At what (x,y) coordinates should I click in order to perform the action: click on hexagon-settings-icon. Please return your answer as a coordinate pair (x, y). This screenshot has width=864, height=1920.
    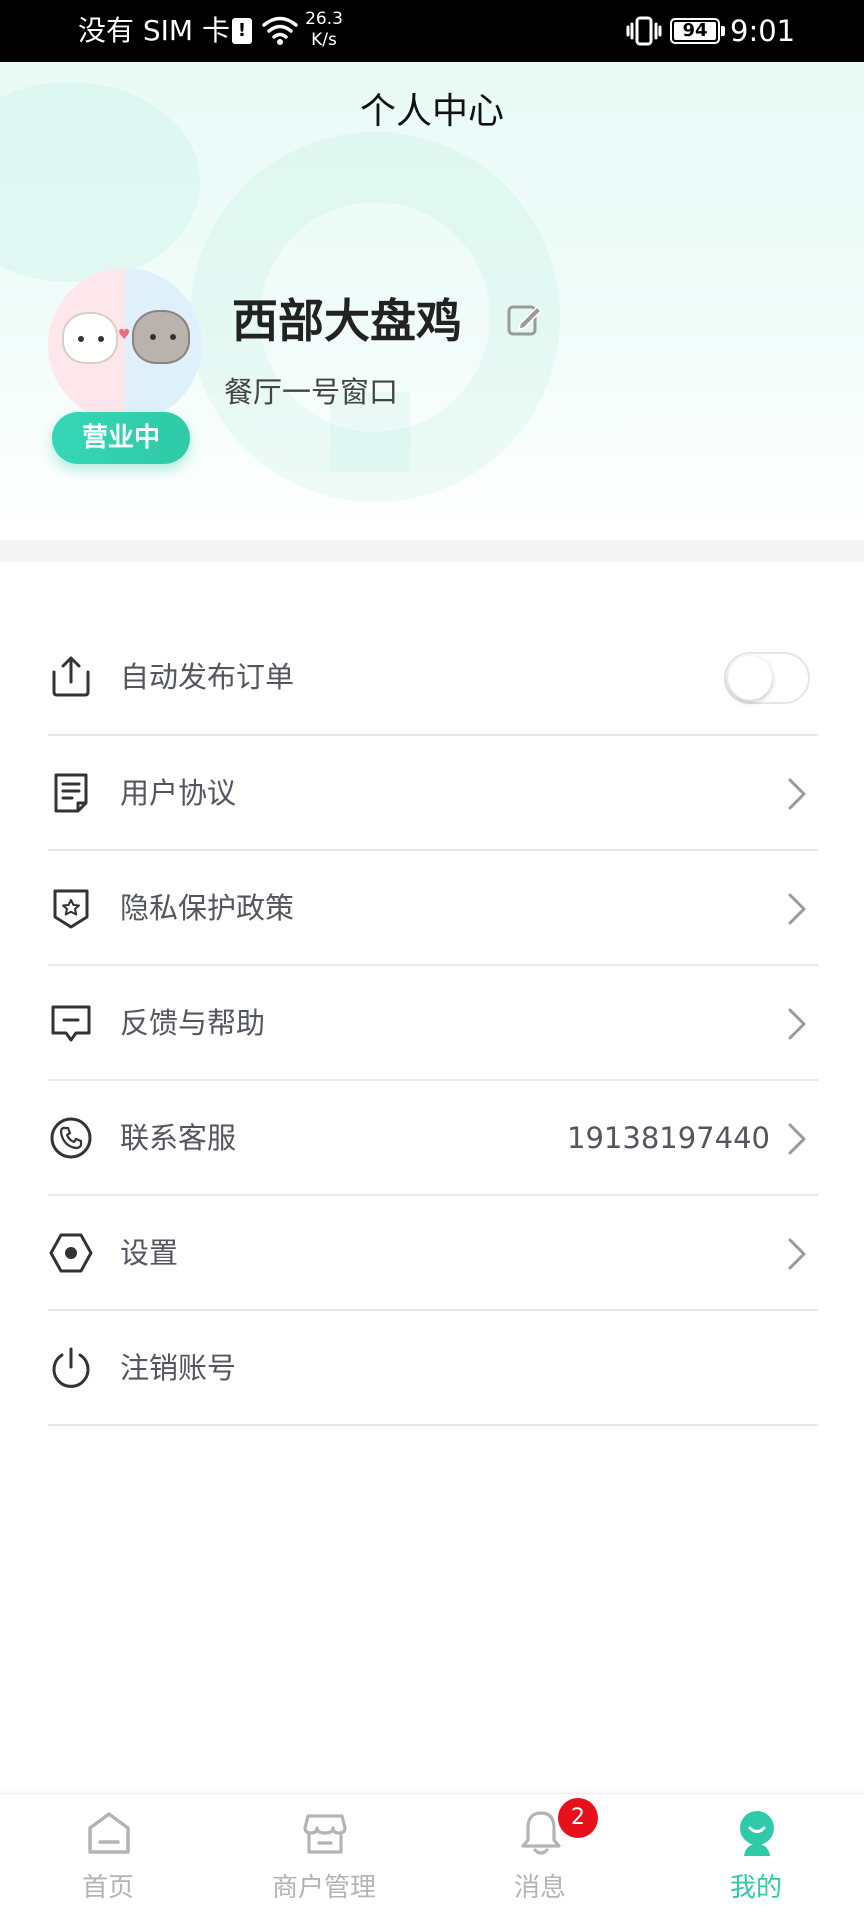
    Looking at the image, I should click on (71, 1253).